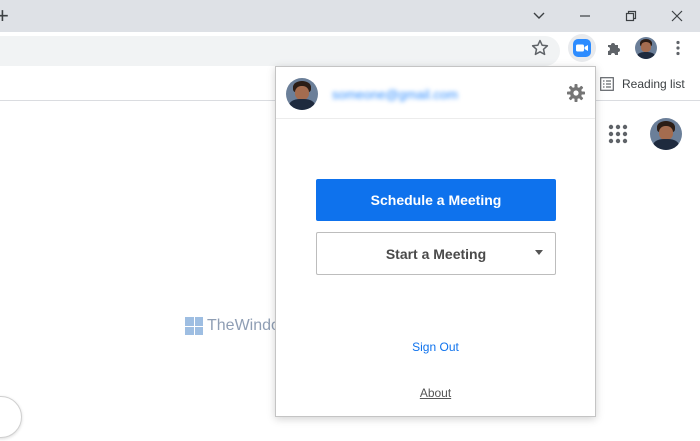 The image size is (700, 441). I want to click on close-button, so click(677, 16).